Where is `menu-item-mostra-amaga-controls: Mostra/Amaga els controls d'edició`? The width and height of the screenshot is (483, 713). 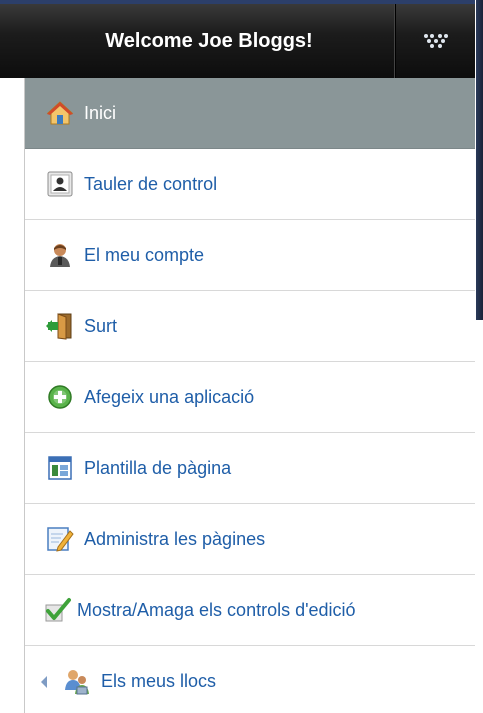 menu-item-mostra-amaga-controls: Mostra/Amaga els controls d'edició is located at coordinates (250, 610).